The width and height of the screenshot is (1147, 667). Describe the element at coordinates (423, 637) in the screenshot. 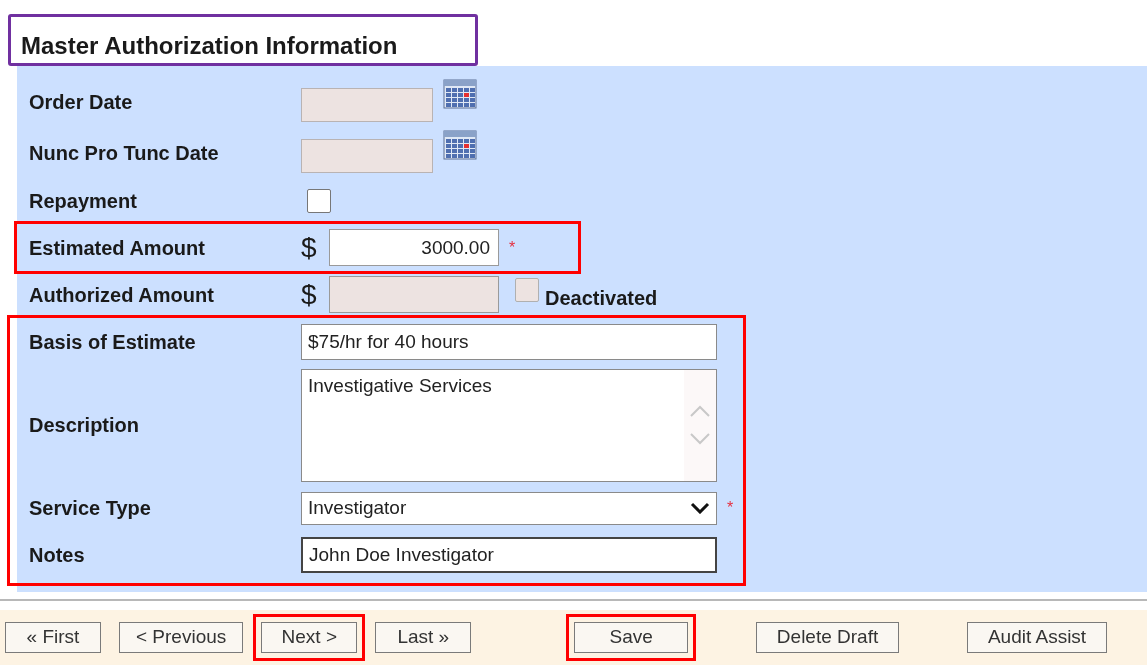

I see `nav-button: Last »` at that location.